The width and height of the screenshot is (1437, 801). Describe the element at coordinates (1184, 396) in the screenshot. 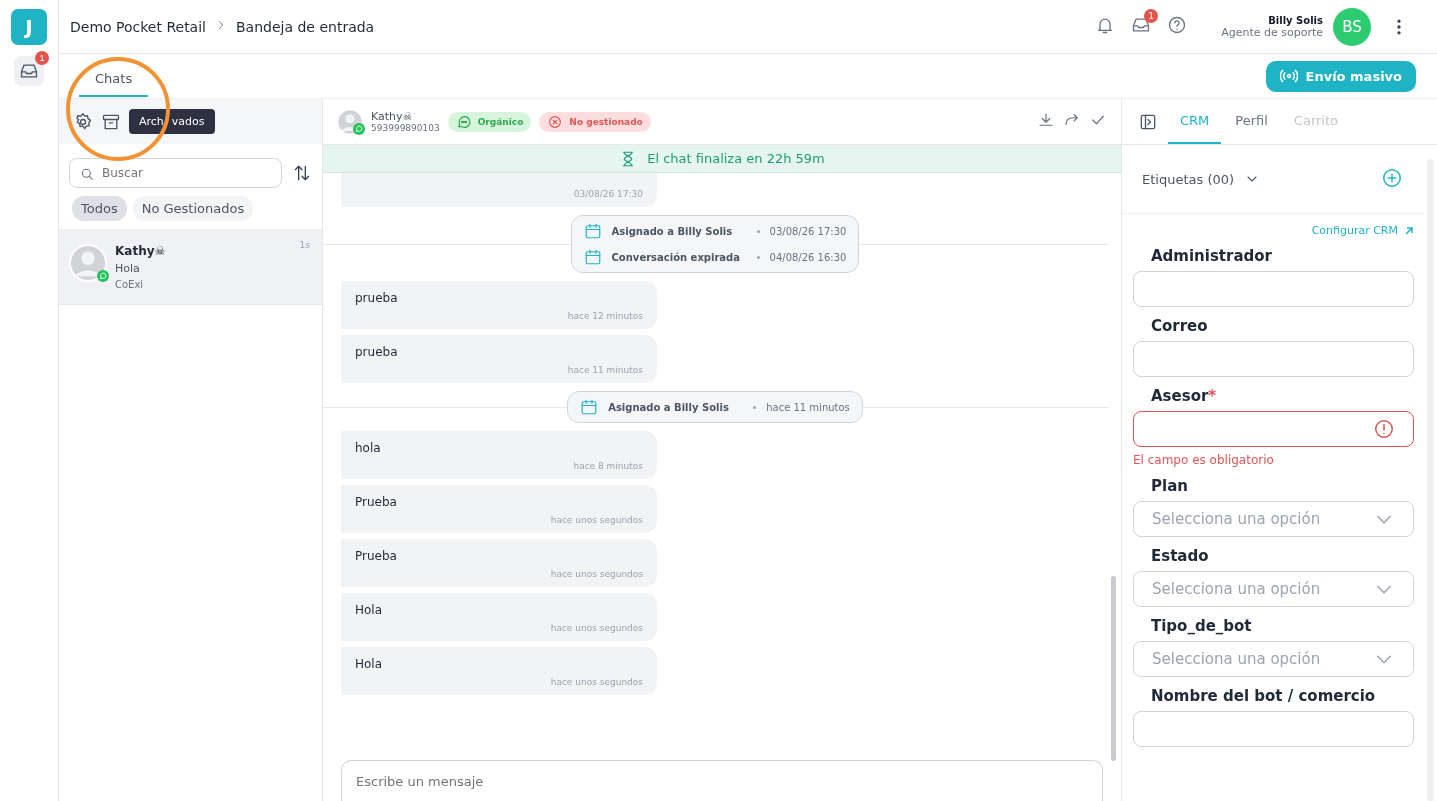

I see `field-label: Asesor*` at that location.